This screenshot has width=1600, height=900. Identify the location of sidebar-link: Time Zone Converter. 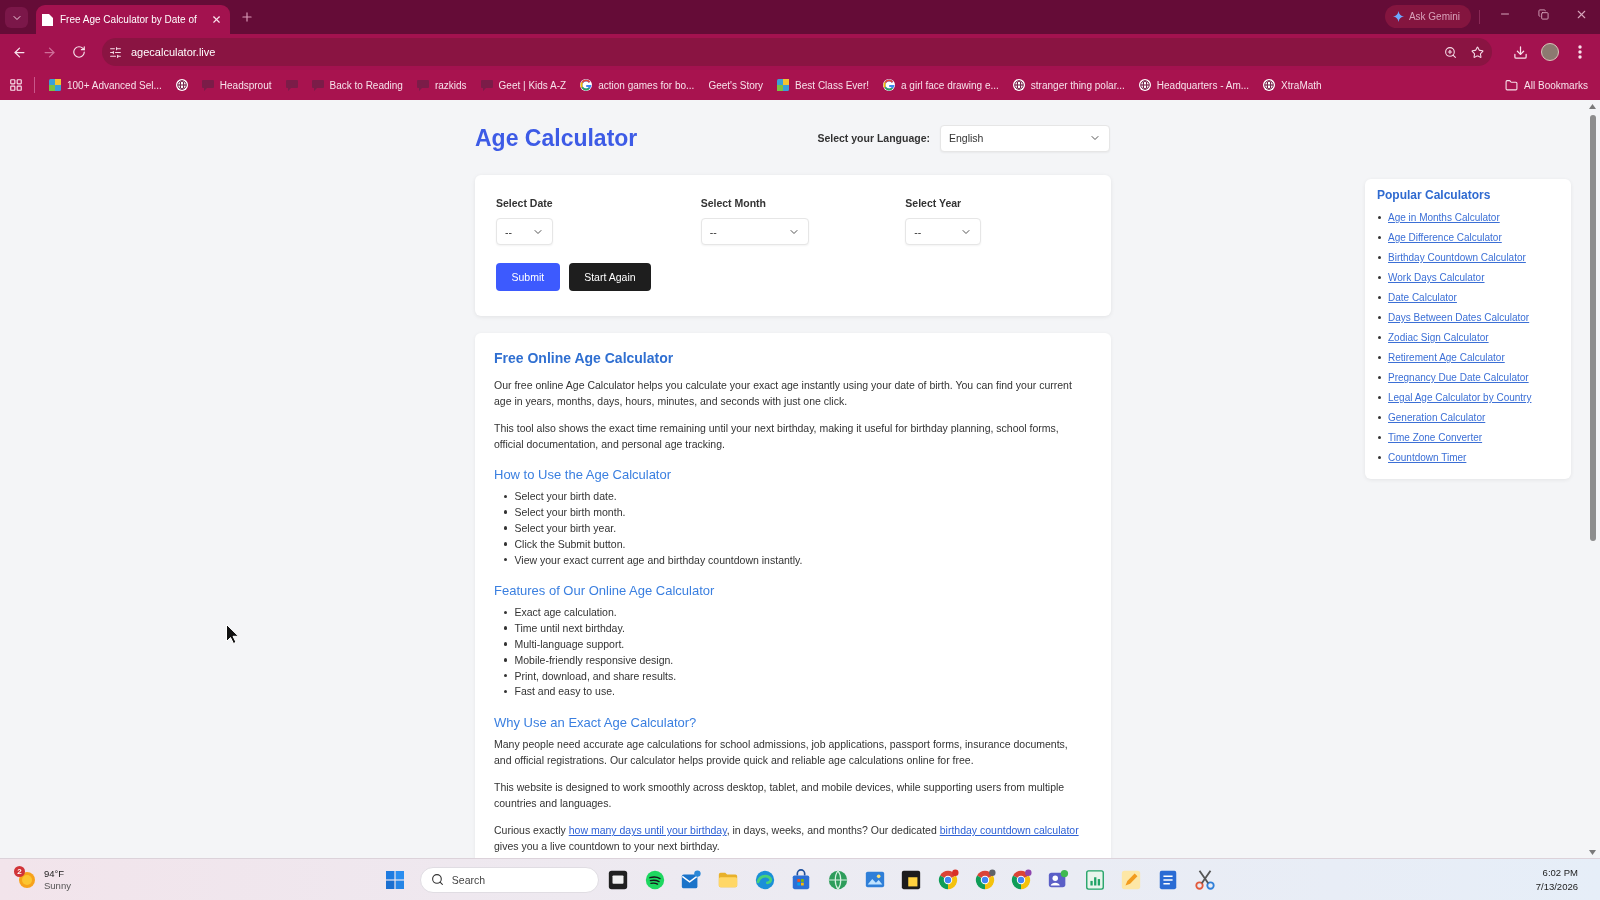
(1435, 437).